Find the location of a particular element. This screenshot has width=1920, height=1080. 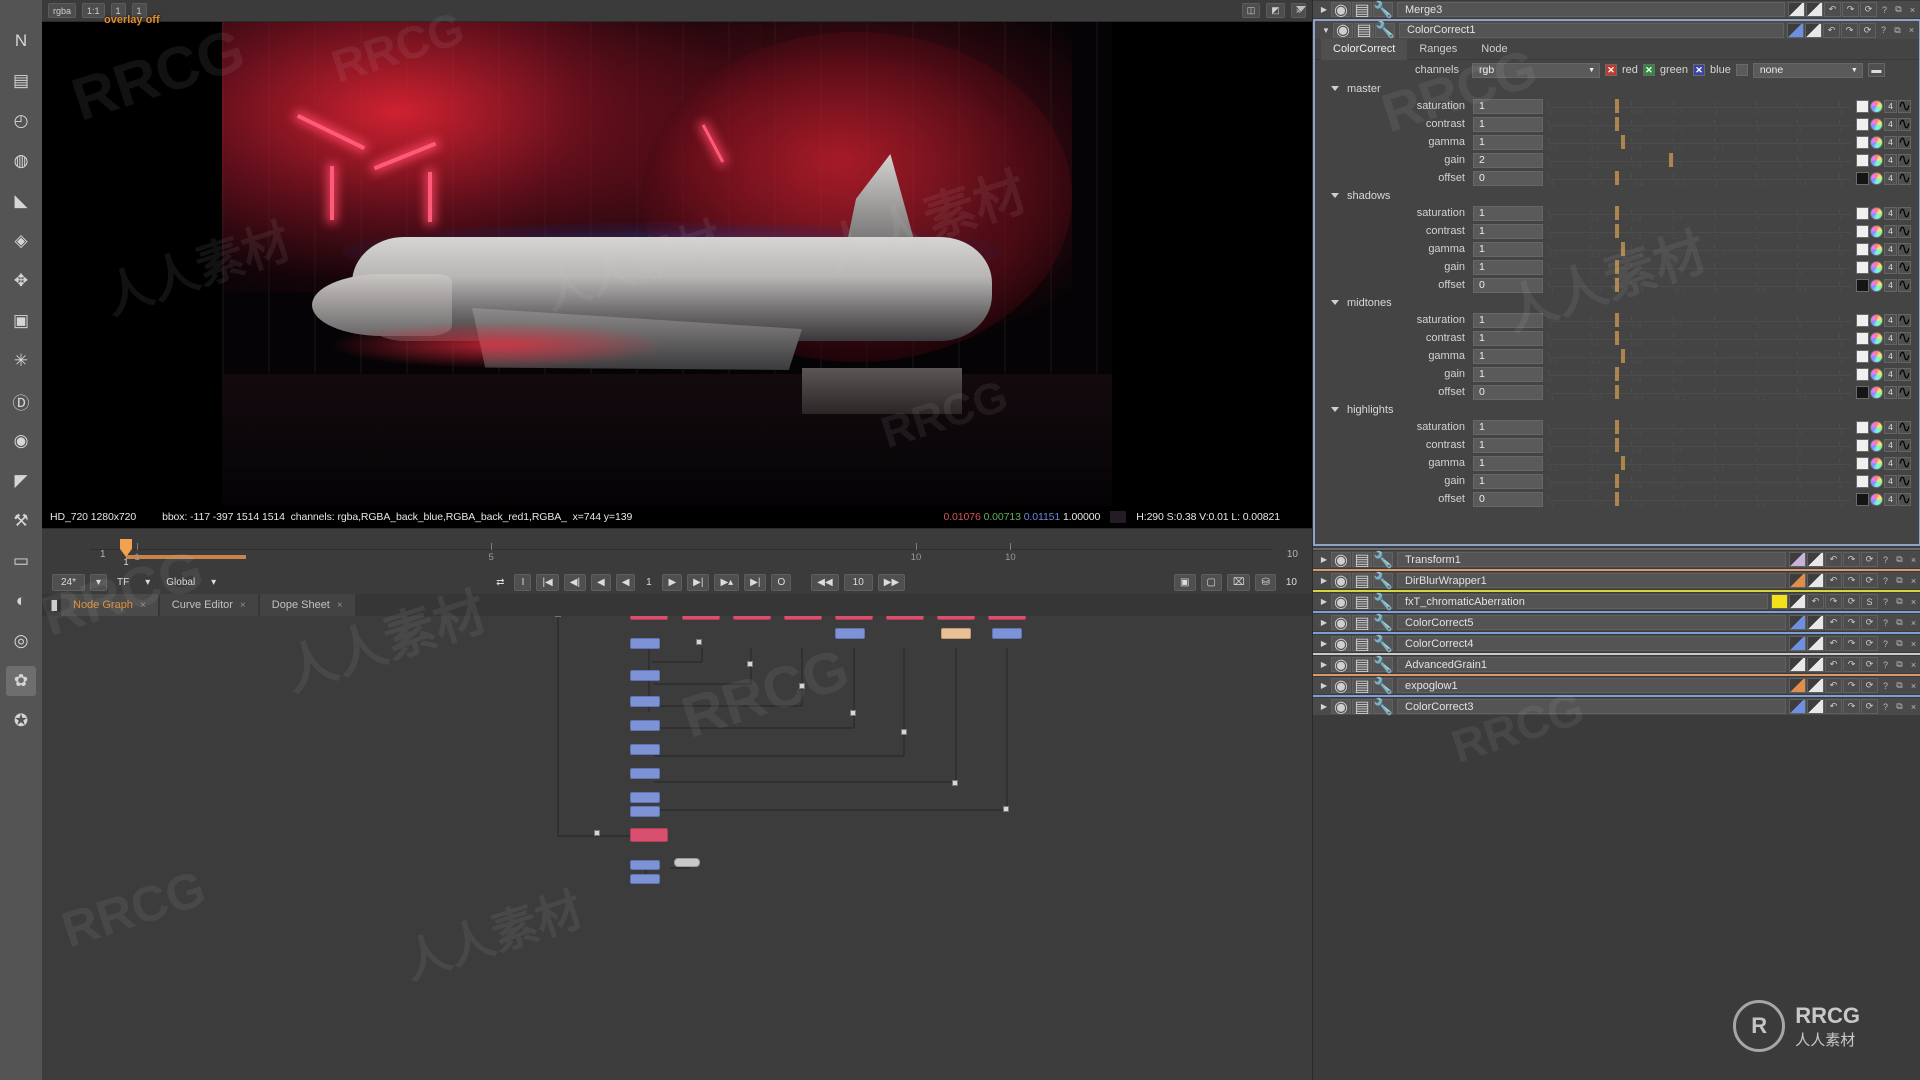

node-header-dirblurwrapper1: ▶ ◉ ▤ 🔧 DirBlurWrapper1 ↶ ↷ ⟳? ⧉ × is located at coordinates (1616, 580).